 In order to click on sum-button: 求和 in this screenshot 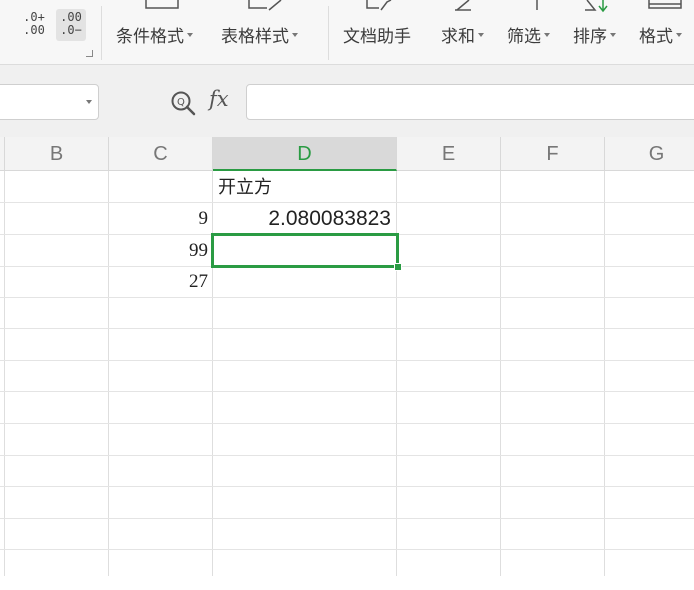, I will do `click(469, 32)`.